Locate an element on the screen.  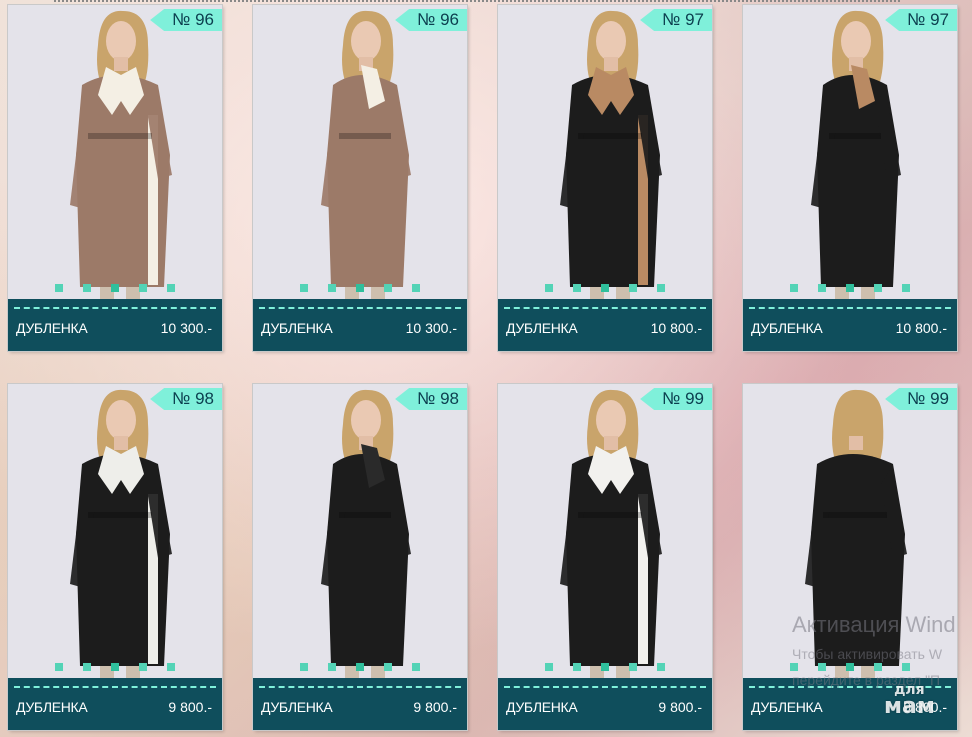
site-logo: для мам is located at coordinates (909, 701).